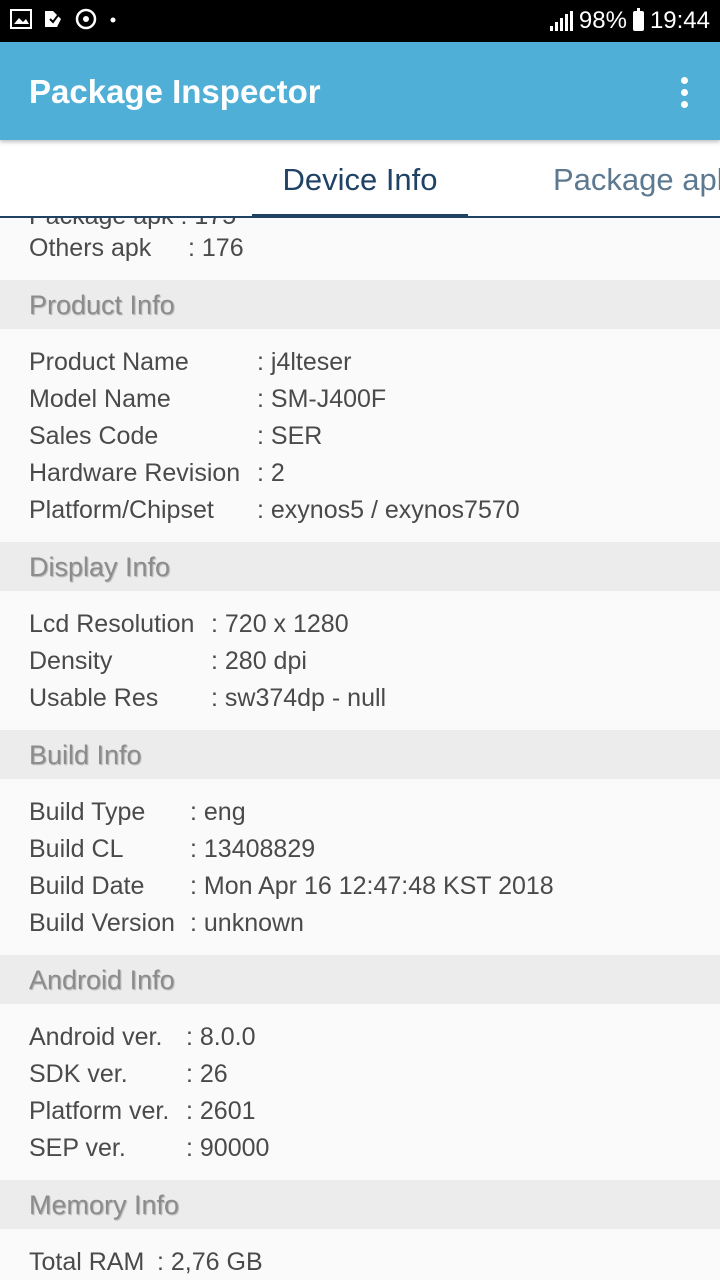 The width and height of the screenshot is (720, 1280). What do you see at coordinates (77, 1148) in the screenshot?
I see `row-key: SEP ver.` at bounding box center [77, 1148].